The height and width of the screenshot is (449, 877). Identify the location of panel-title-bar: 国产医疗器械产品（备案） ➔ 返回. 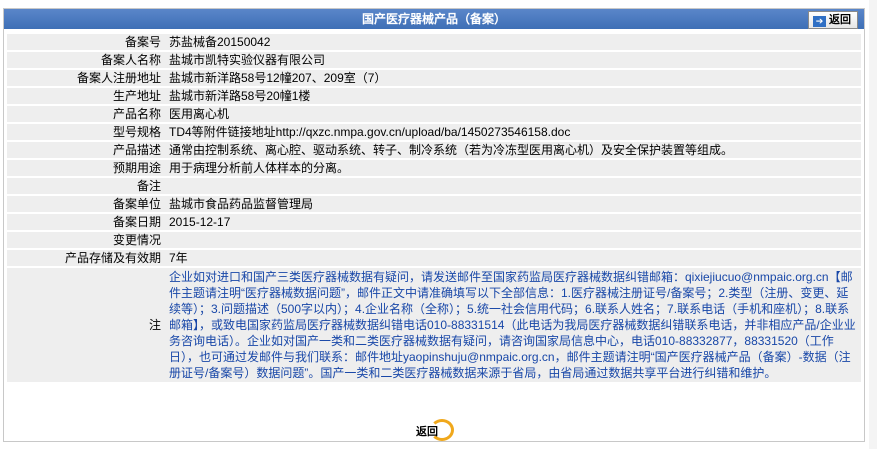
(434, 19).